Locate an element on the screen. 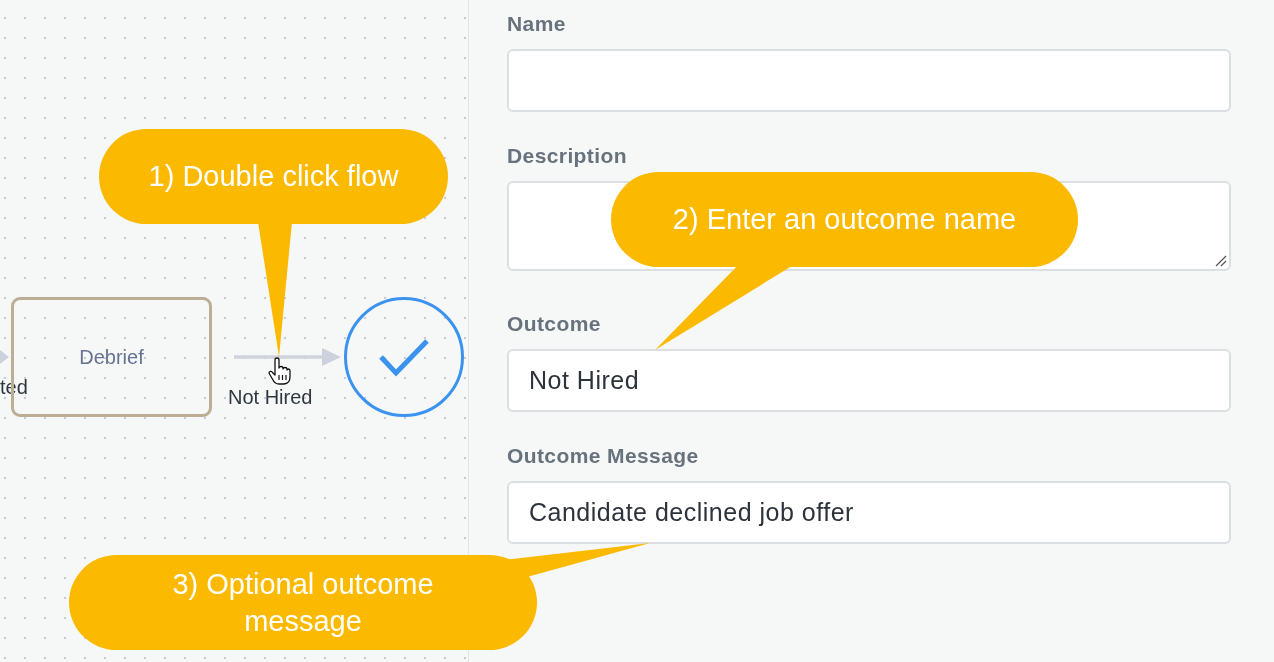 The width and height of the screenshot is (1274, 662). field-label: Description is located at coordinates (567, 156).